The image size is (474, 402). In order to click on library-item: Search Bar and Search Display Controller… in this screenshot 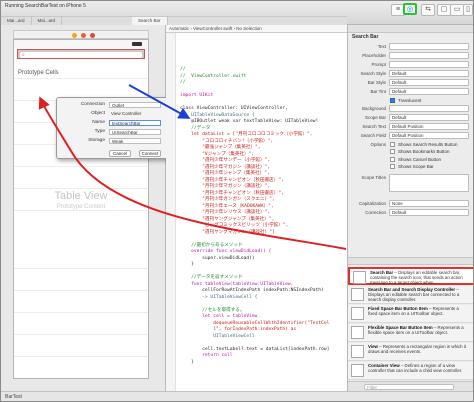, I will do `click(410, 295)`.